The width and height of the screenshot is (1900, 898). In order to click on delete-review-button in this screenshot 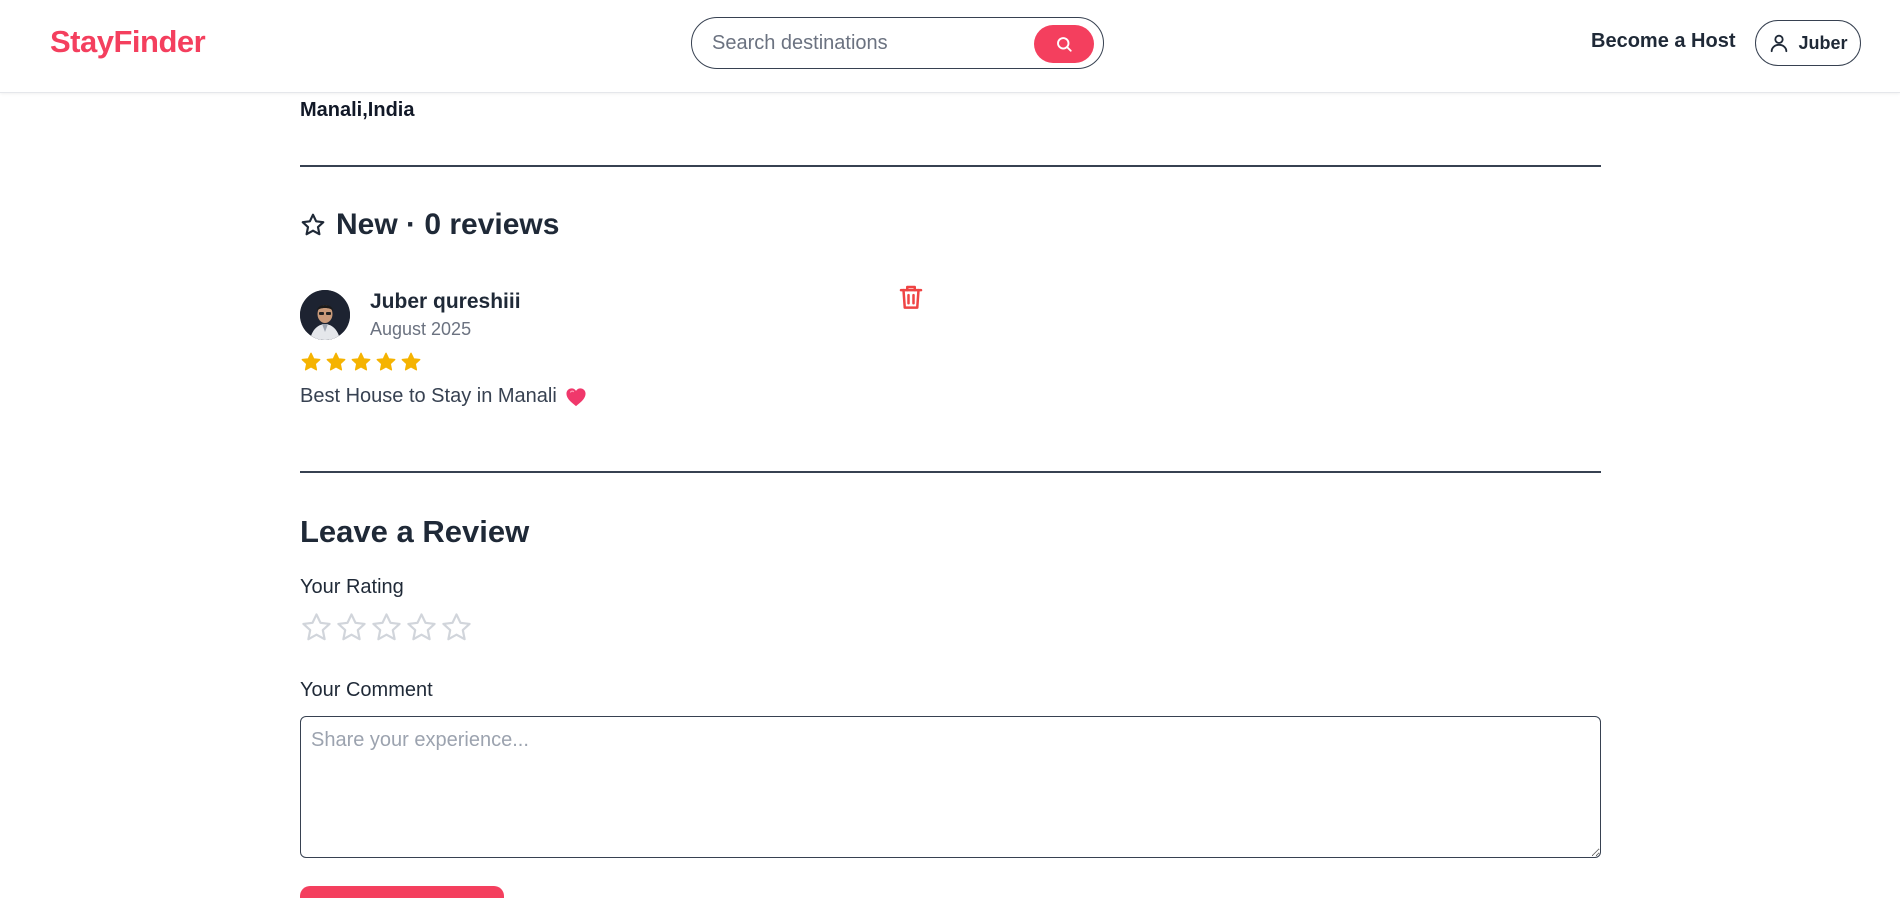, I will do `click(911, 298)`.